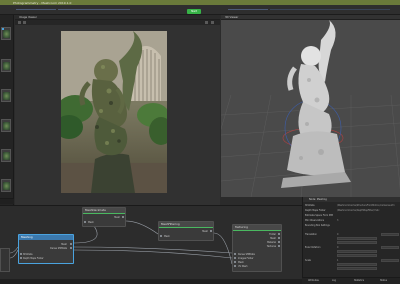 This screenshot has height=284, width=400. I want to click on node-meshfiltering-title: MeshFiltering, so click(186, 225).